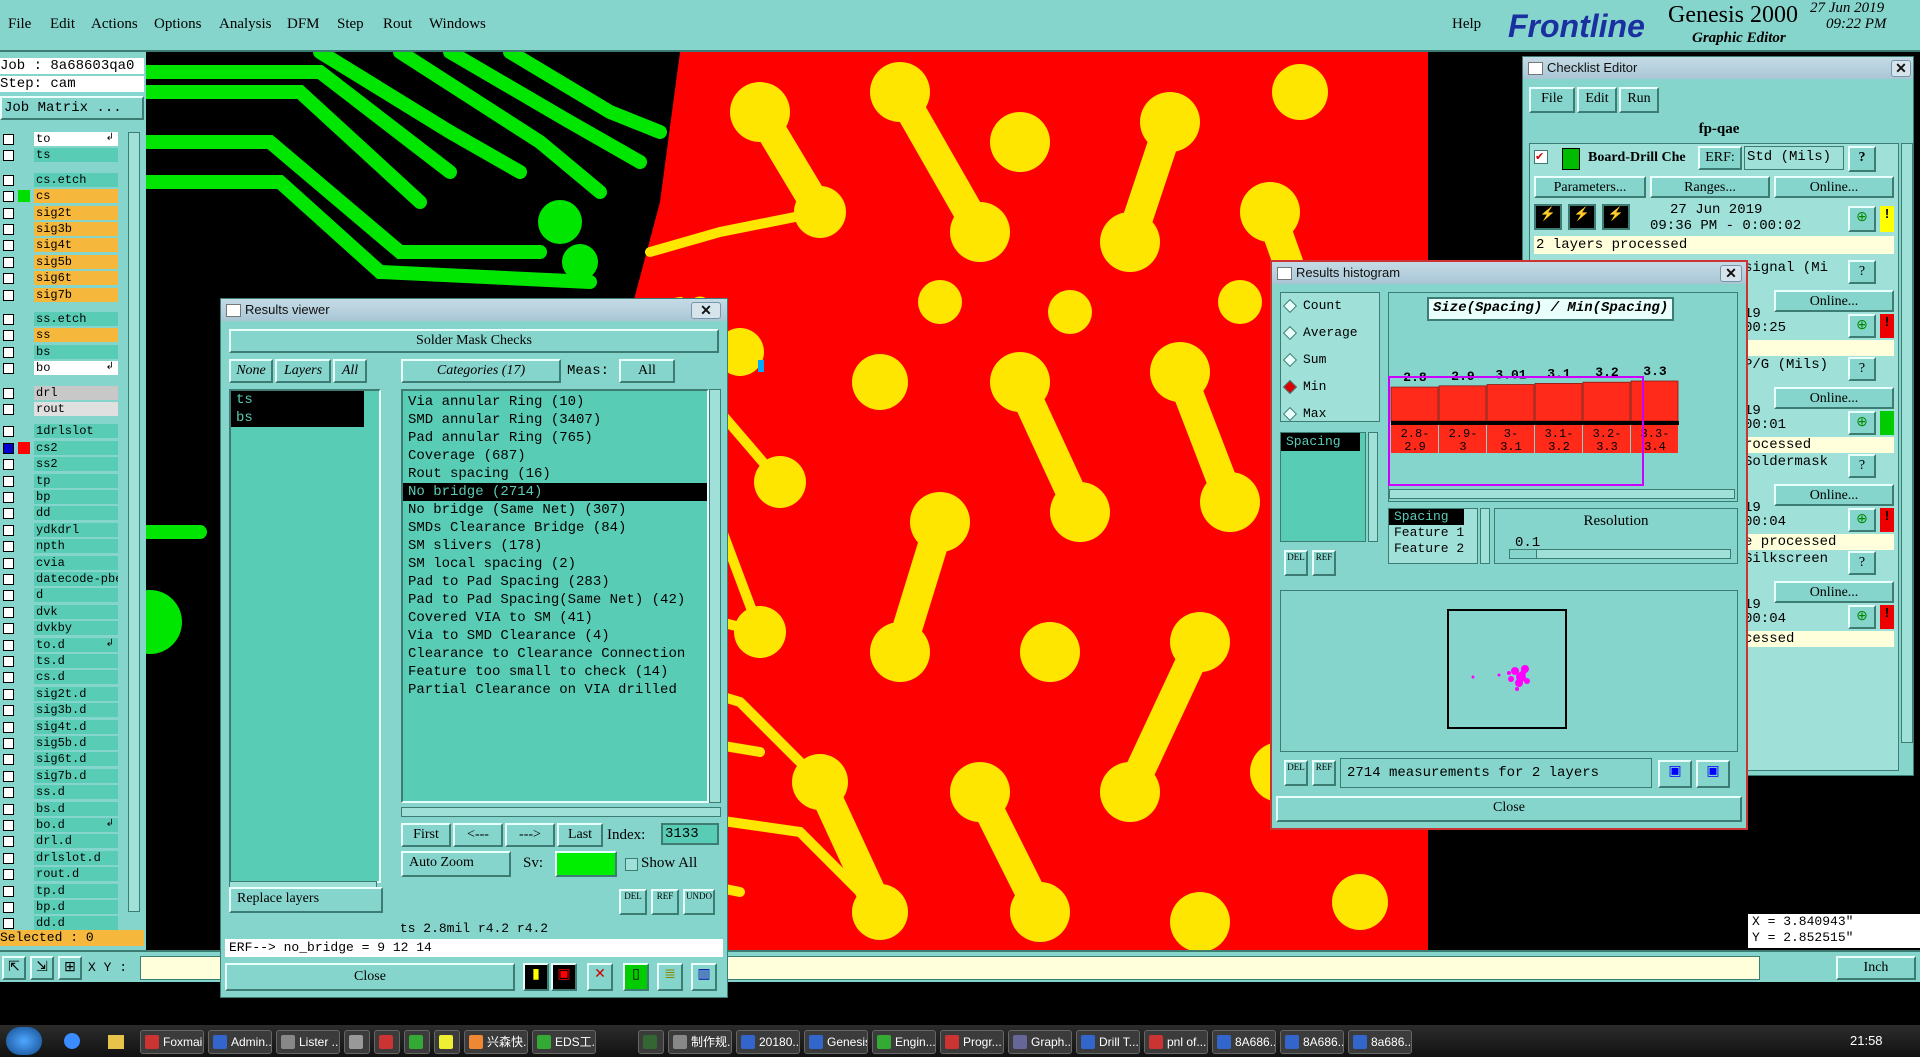  Describe the element at coordinates (665, 902) in the screenshot. I see `ref-button: REF` at that location.